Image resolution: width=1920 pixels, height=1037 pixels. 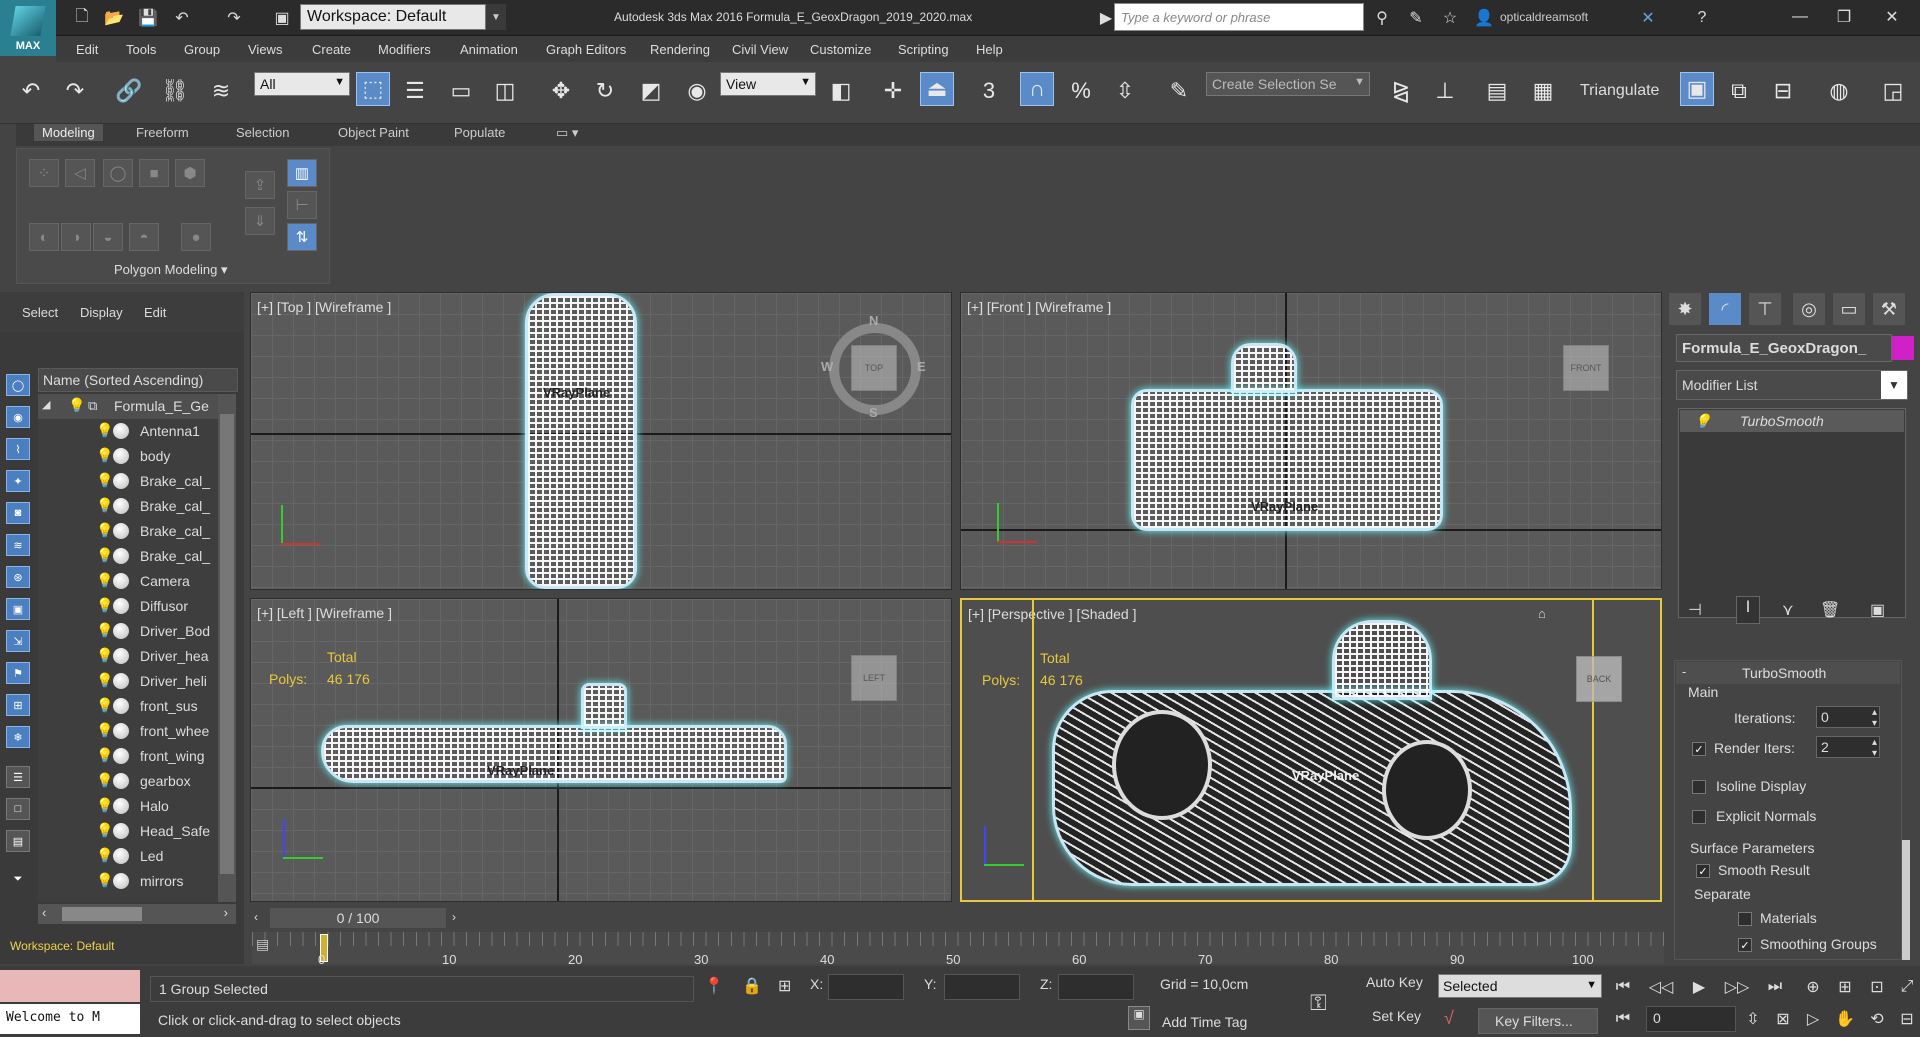 I want to click on compass-south: S, so click(x=873, y=412).